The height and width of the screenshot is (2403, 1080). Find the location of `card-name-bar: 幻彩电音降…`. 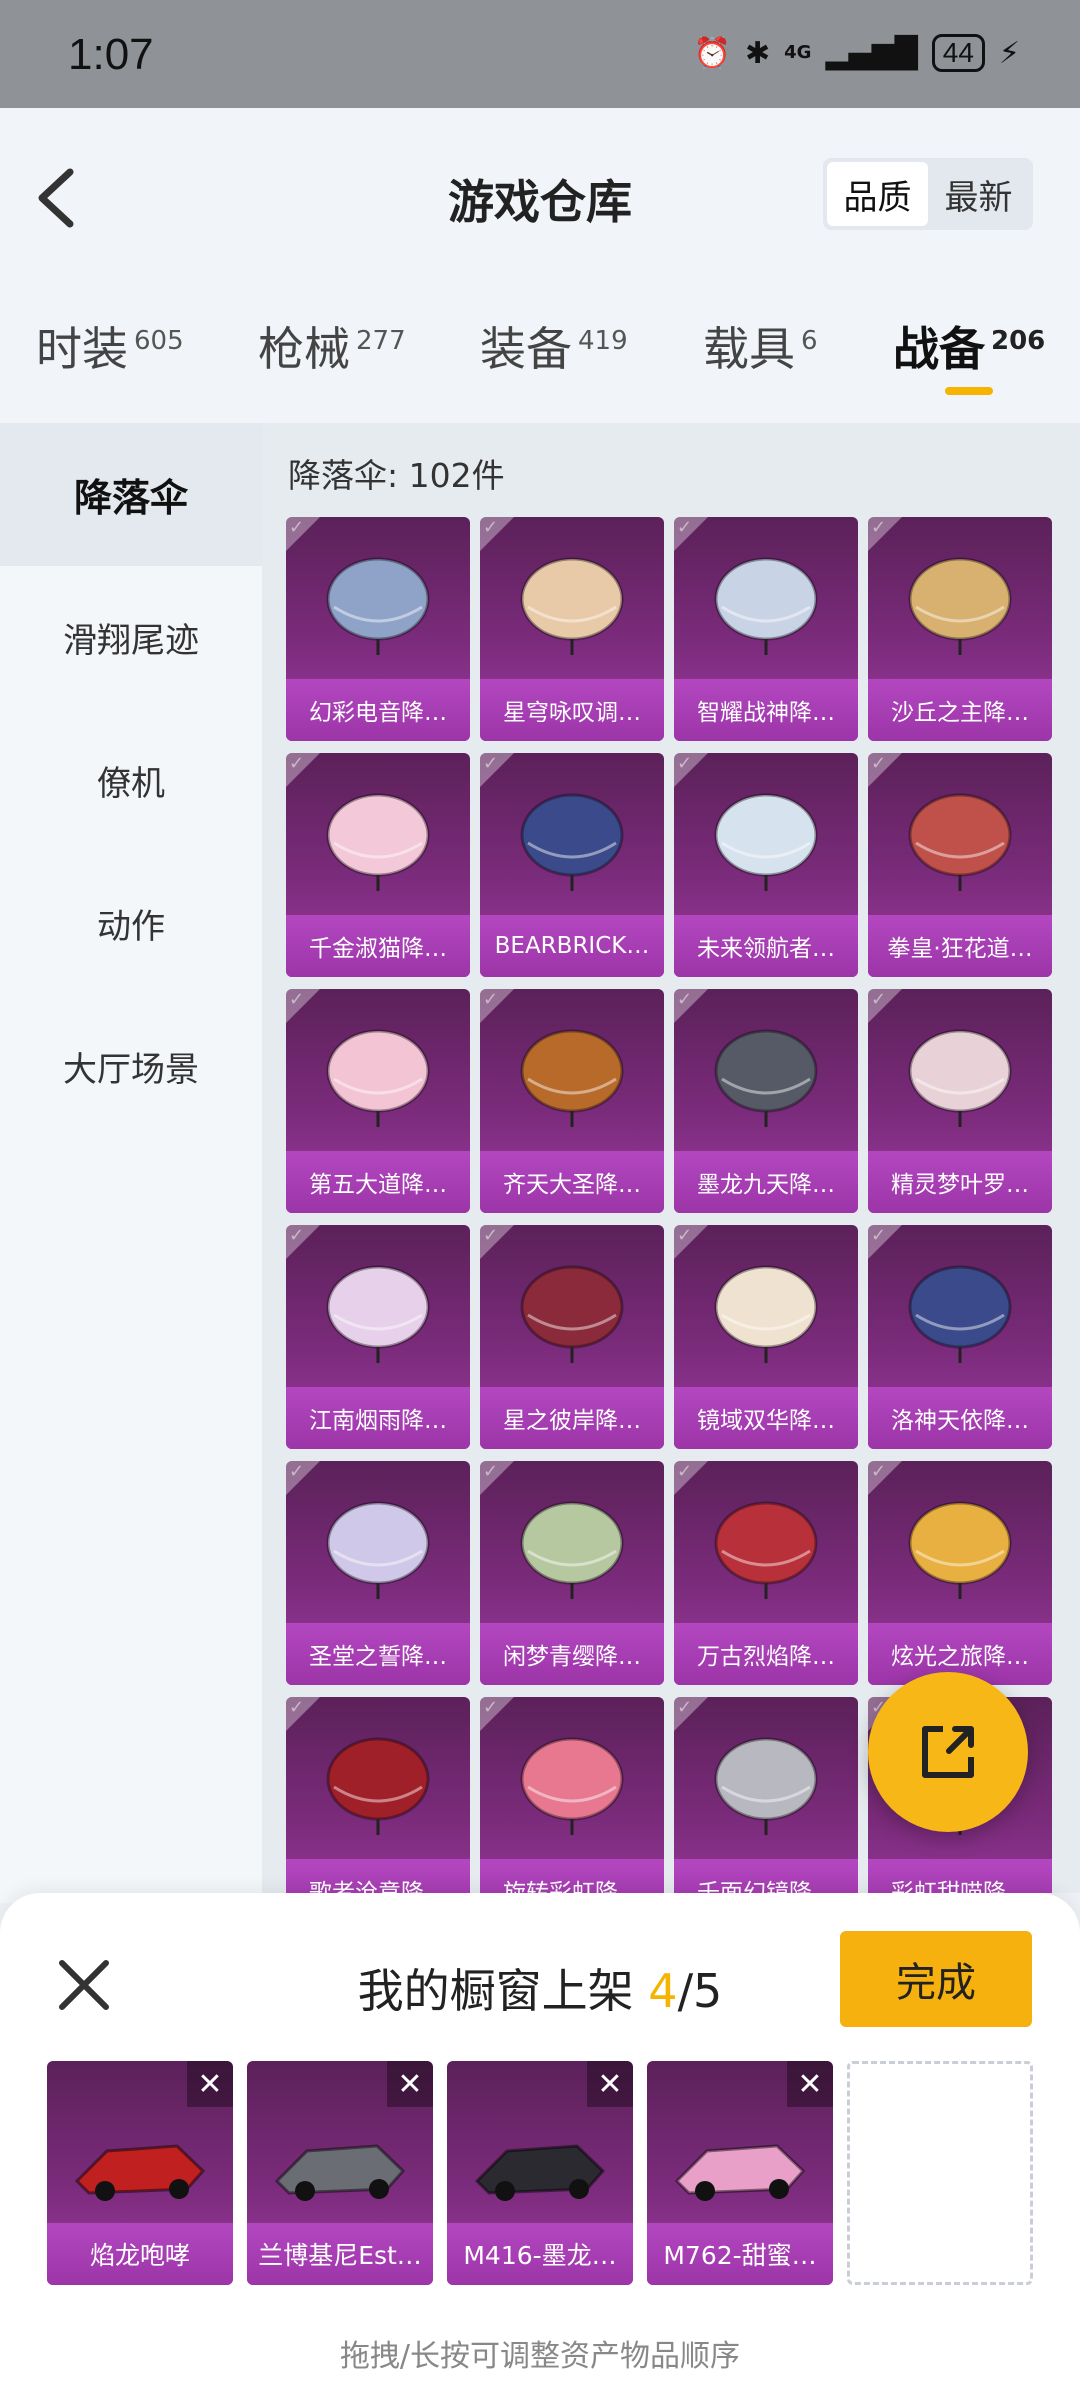

card-name-bar: 幻彩电音降… is located at coordinates (378, 710).